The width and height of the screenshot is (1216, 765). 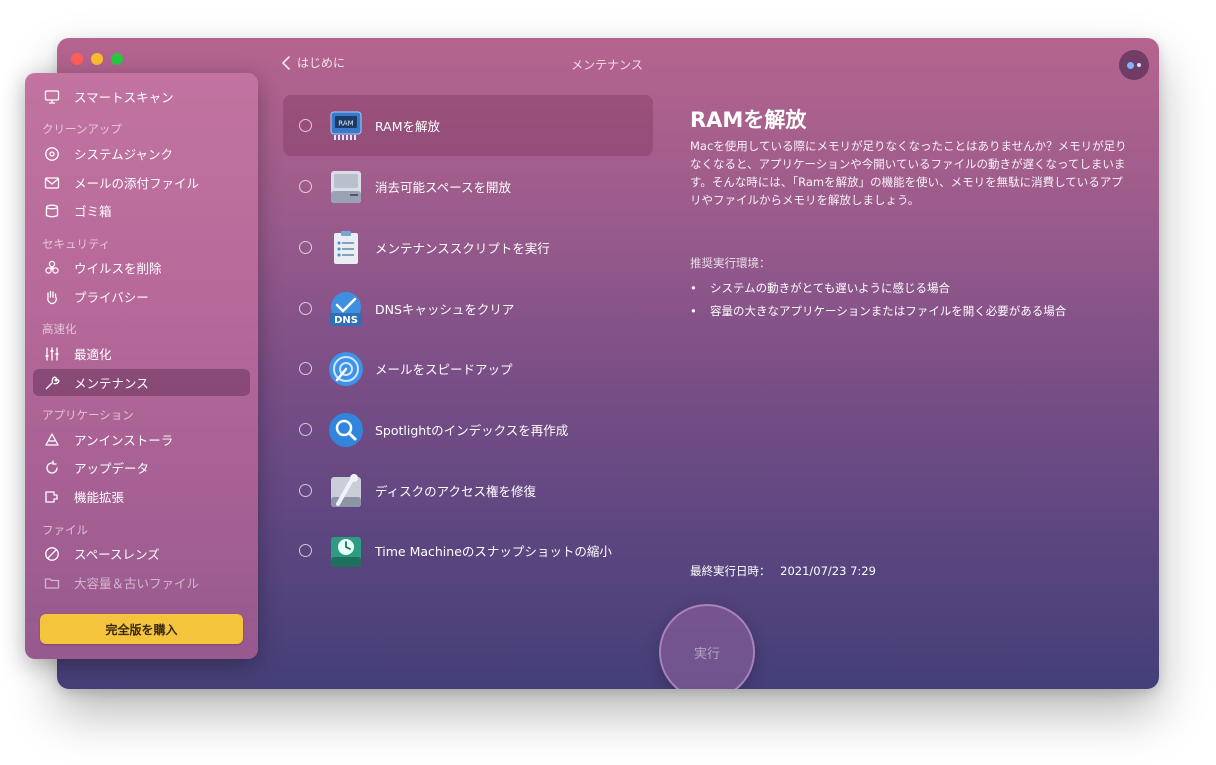 I want to click on sidebar-item-label: スペースレンズ, so click(x=117, y=554).